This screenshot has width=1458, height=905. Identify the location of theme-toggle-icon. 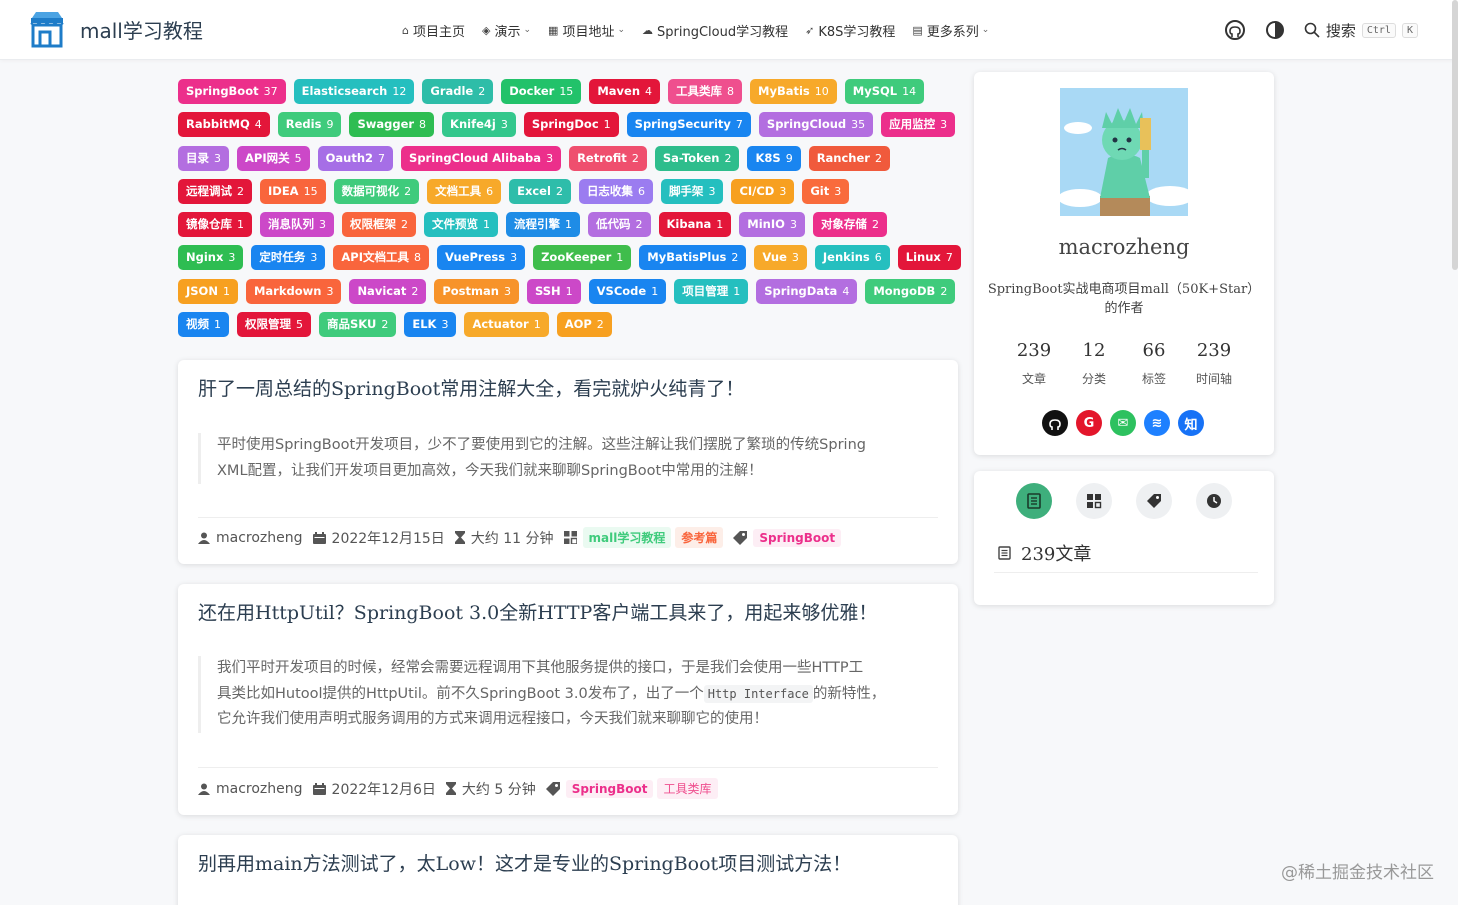
(1275, 30).